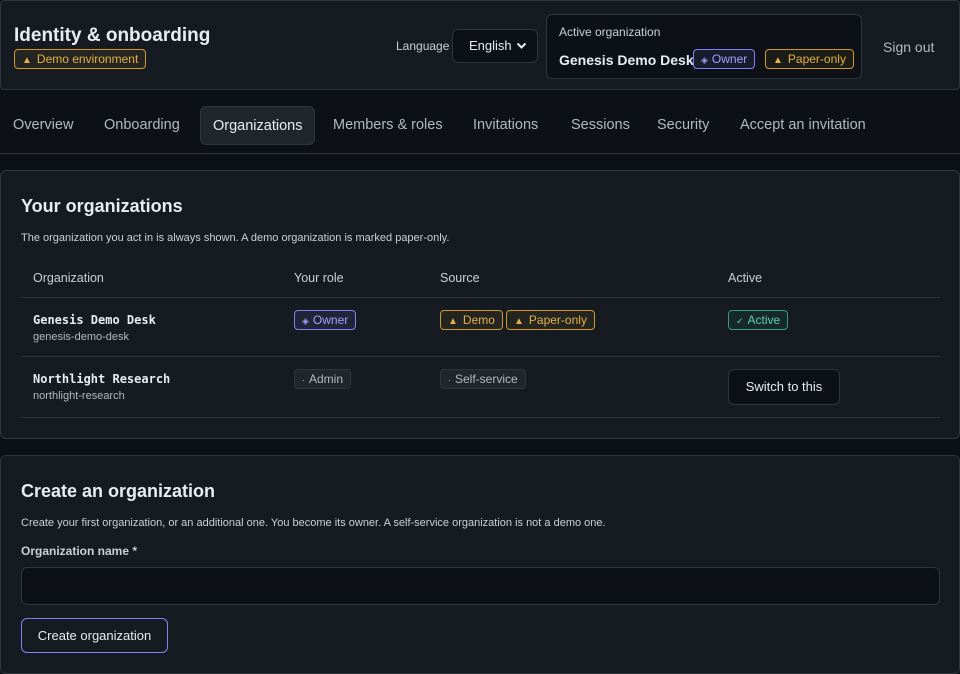 This screenshot has width=960, height=674. I want to click on paper-only-source-badge: ▲ Paper-only, so click(550, 320).